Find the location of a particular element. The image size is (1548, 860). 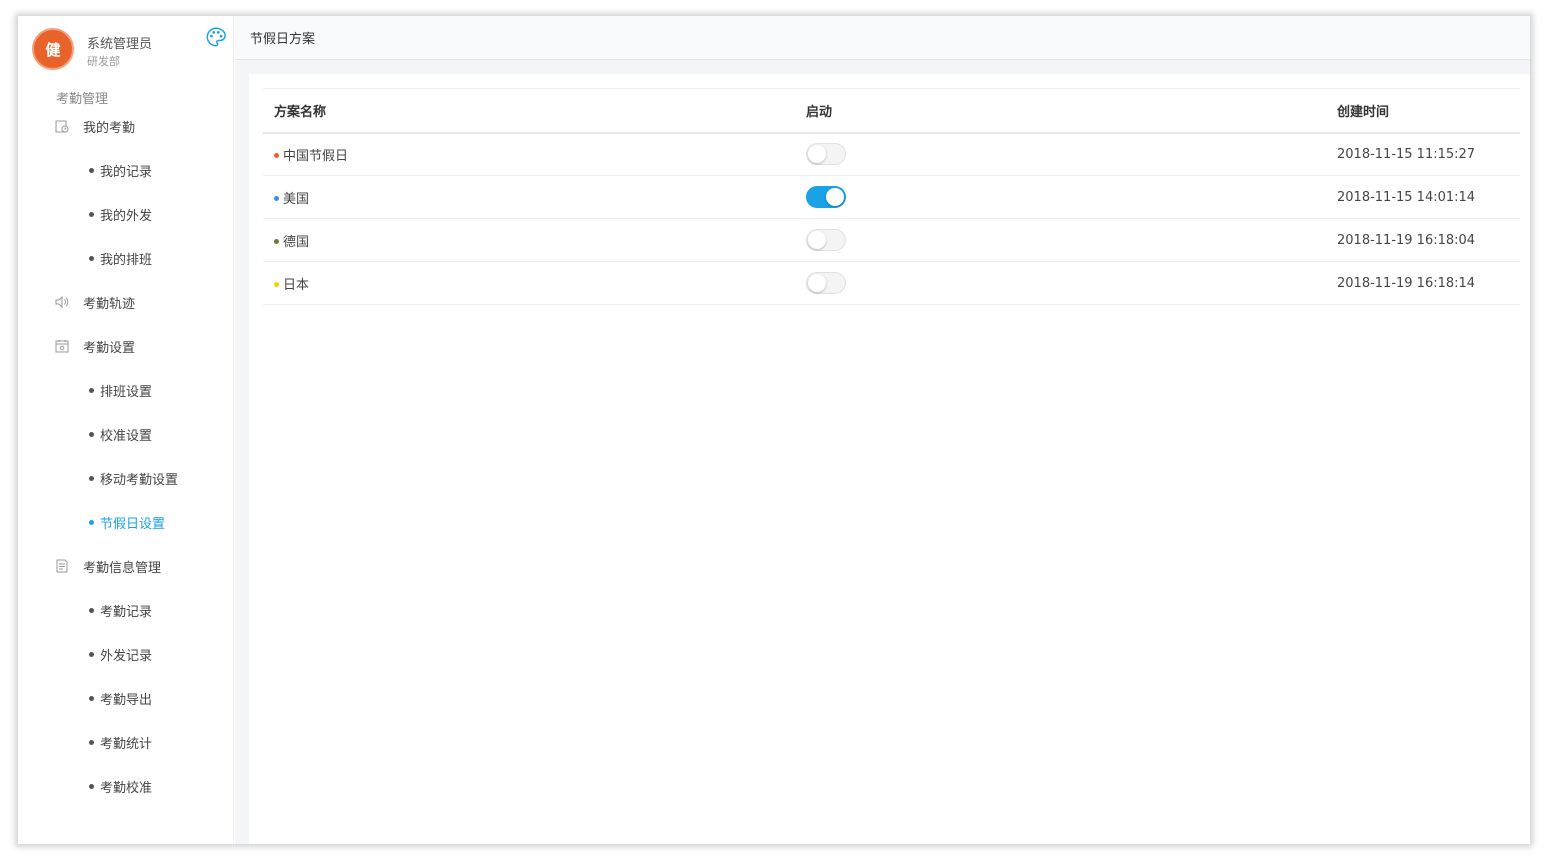

sidebar-item-attendance-calibration: 考勤校准 is located at coordinates (126, 786).